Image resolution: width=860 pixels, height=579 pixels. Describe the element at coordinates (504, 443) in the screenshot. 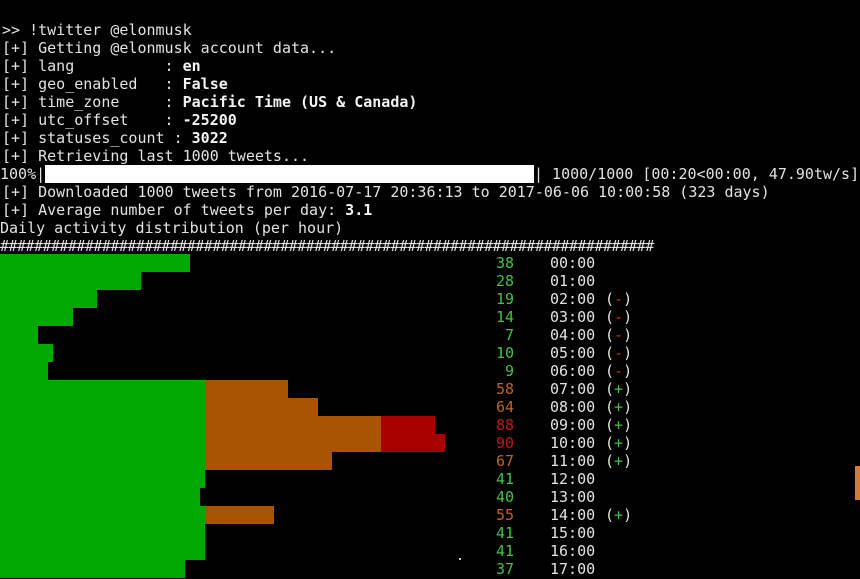

I see `activity-count: 90` at that location.